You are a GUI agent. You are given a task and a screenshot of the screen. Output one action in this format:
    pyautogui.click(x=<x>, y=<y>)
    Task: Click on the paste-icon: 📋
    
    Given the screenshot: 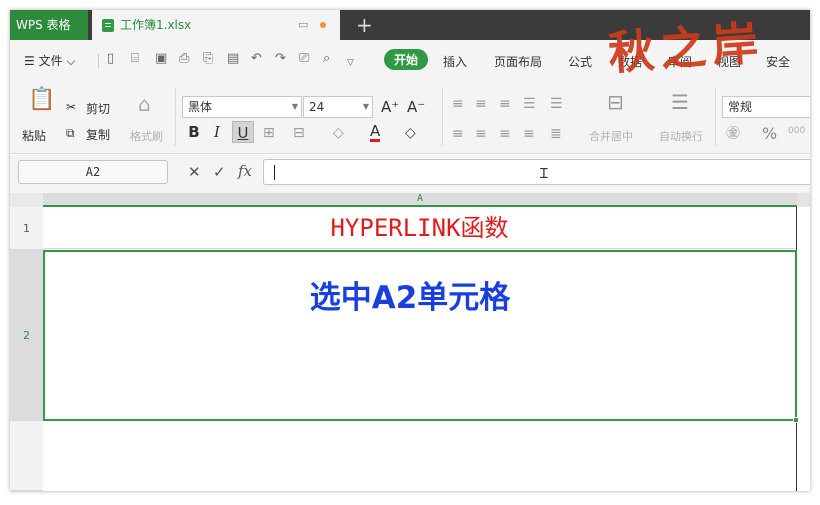 What is the action you would take?
    pyautogui.click(x=41, y=100)
    